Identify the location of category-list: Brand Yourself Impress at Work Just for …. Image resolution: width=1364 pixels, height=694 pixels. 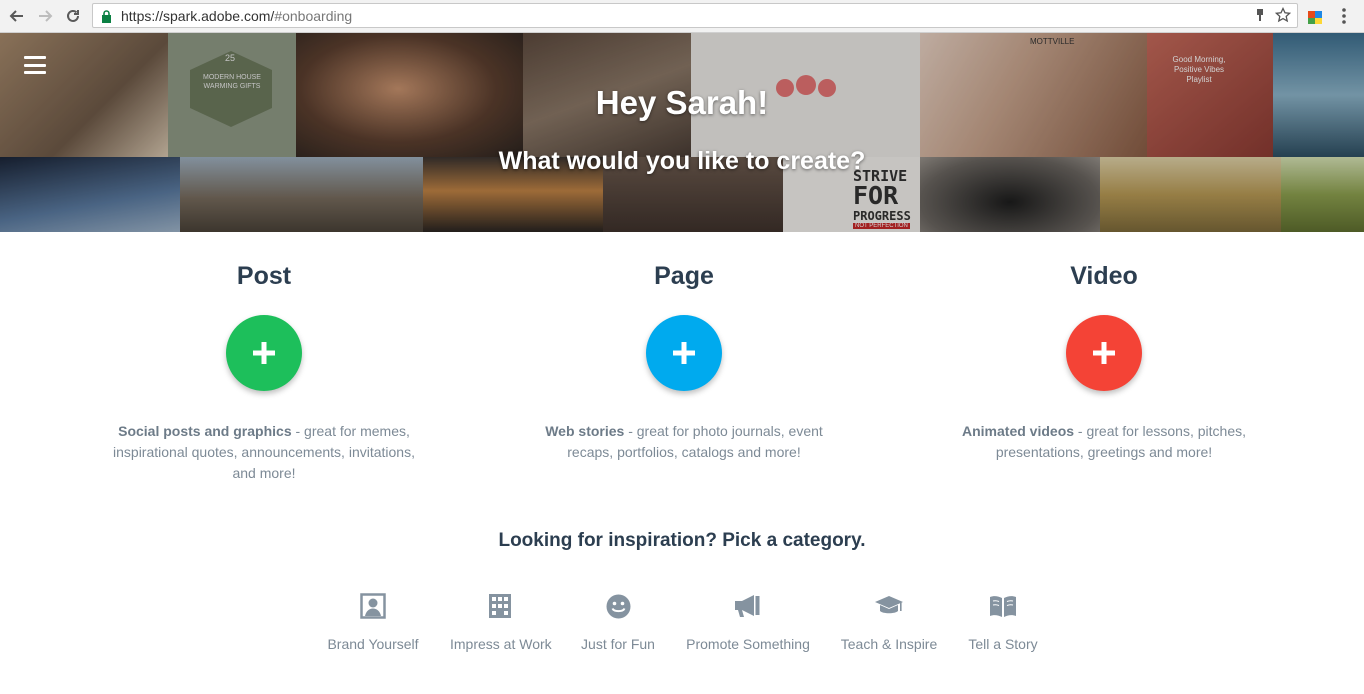
(682, 626).